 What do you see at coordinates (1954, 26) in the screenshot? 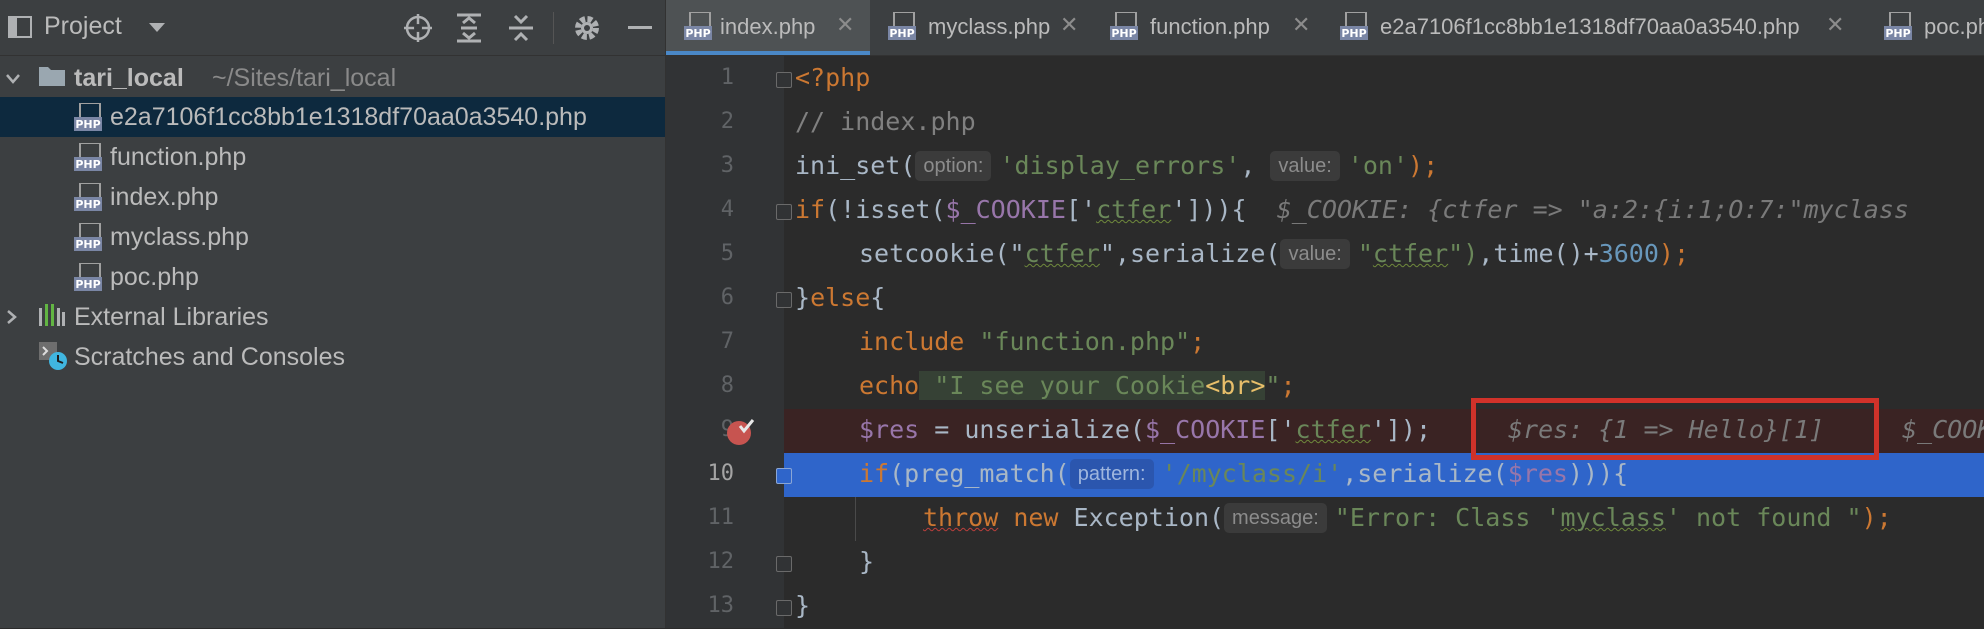
I see `tab-label: poc.php` at bounding box center [1954, 26].